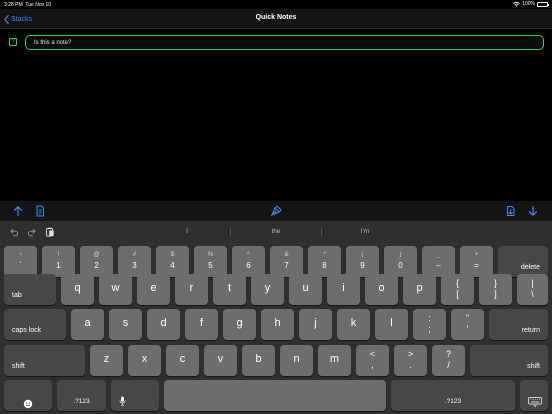  I want to click on key-3: #3, so click(134, 261).